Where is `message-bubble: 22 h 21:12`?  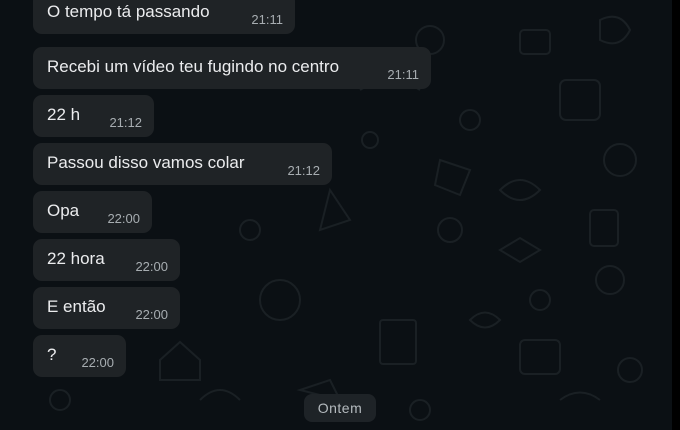 message-bubble: 22 h 21:12 is located at coordinates (93, 116).